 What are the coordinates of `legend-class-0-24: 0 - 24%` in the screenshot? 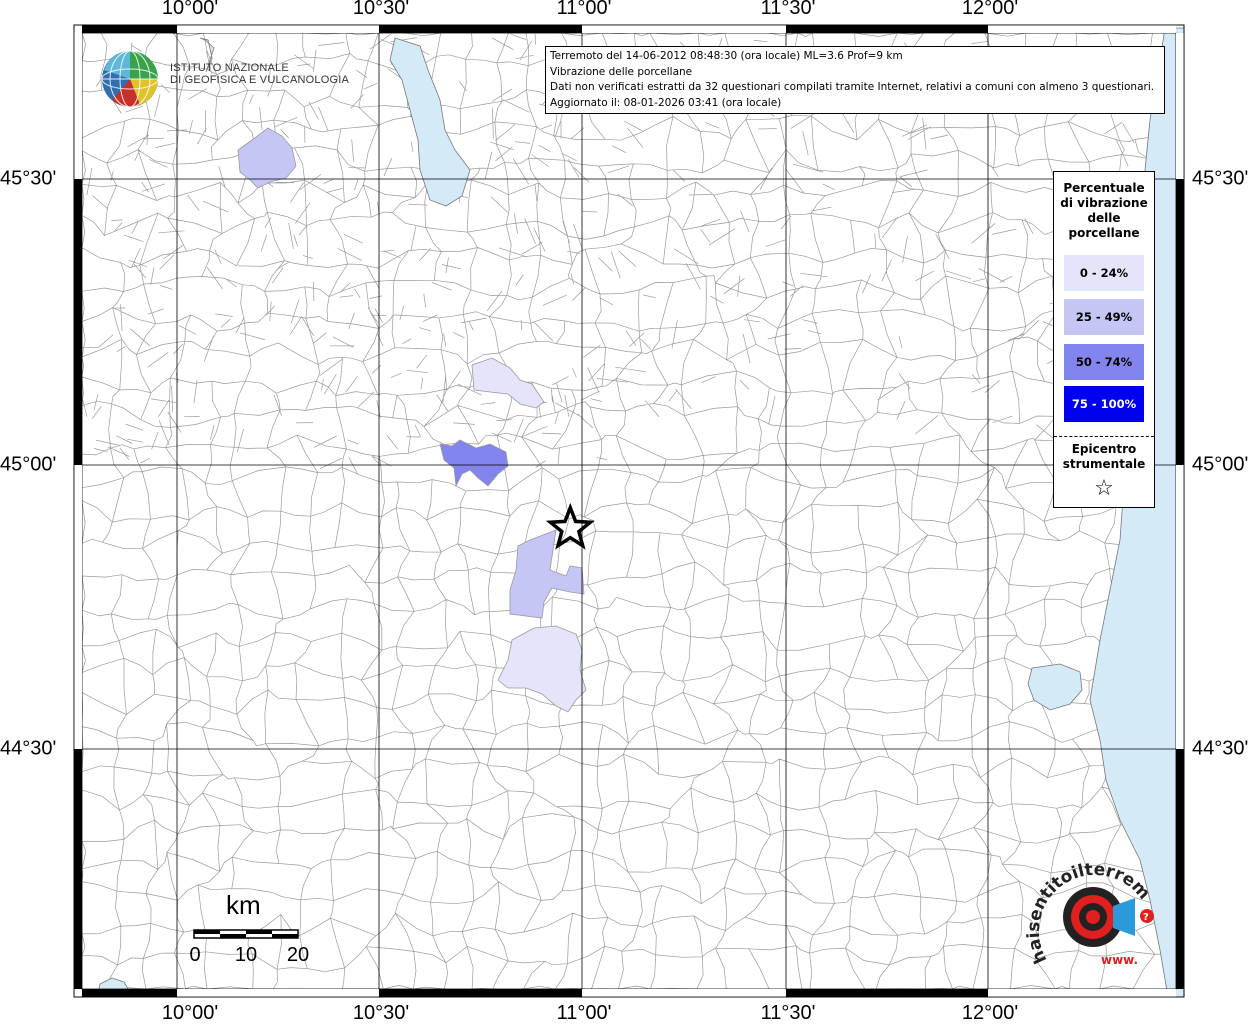 It's located at (1104, 273).